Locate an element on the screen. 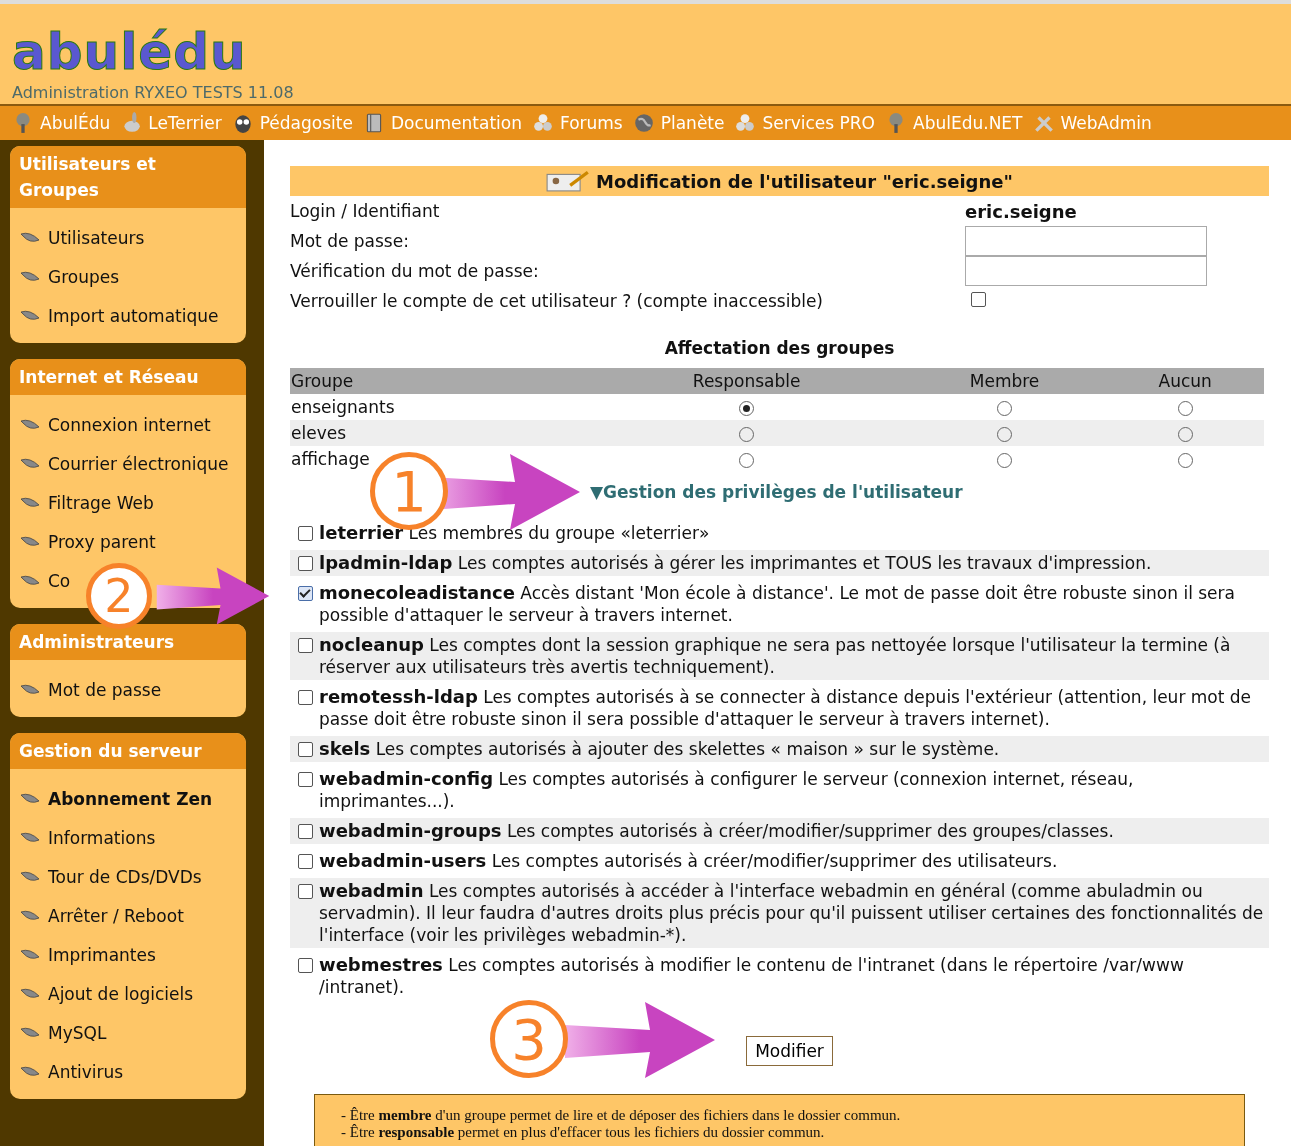 The height and width of the screenshot is (1146, 1291). info-text: - Être responsable permet en plus d'effacer tous les fichiers du dossier commun. is located at coordinates (583, 1132).